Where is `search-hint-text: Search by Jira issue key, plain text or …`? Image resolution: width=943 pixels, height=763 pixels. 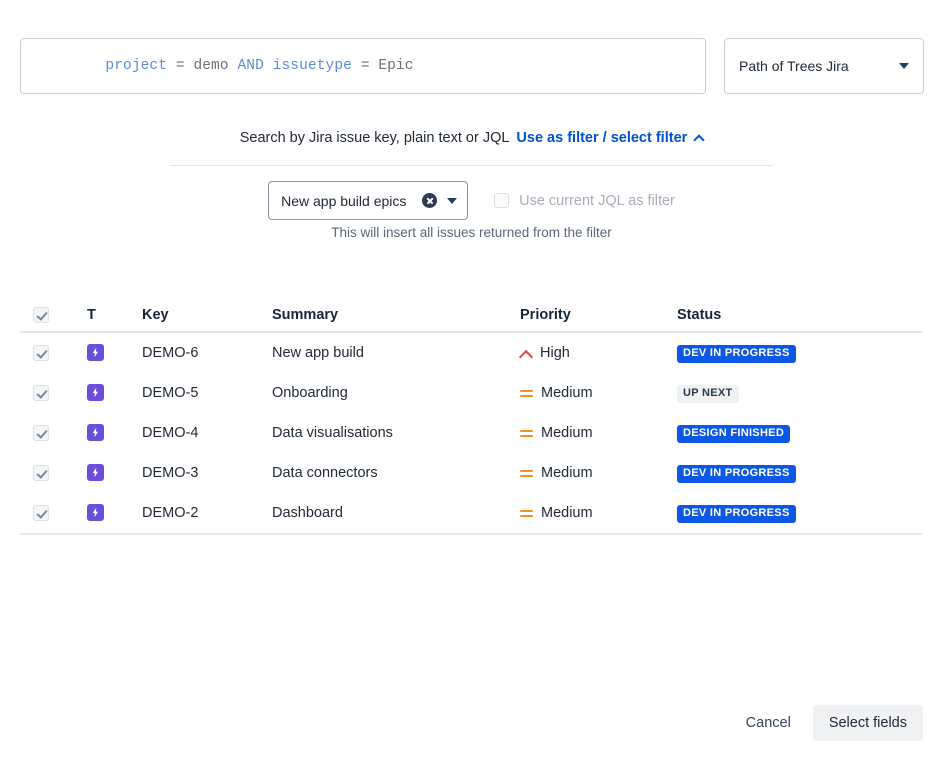 search-hint-text: Search by Jira issue key, plain text or … is located at coordinates (374, 138).